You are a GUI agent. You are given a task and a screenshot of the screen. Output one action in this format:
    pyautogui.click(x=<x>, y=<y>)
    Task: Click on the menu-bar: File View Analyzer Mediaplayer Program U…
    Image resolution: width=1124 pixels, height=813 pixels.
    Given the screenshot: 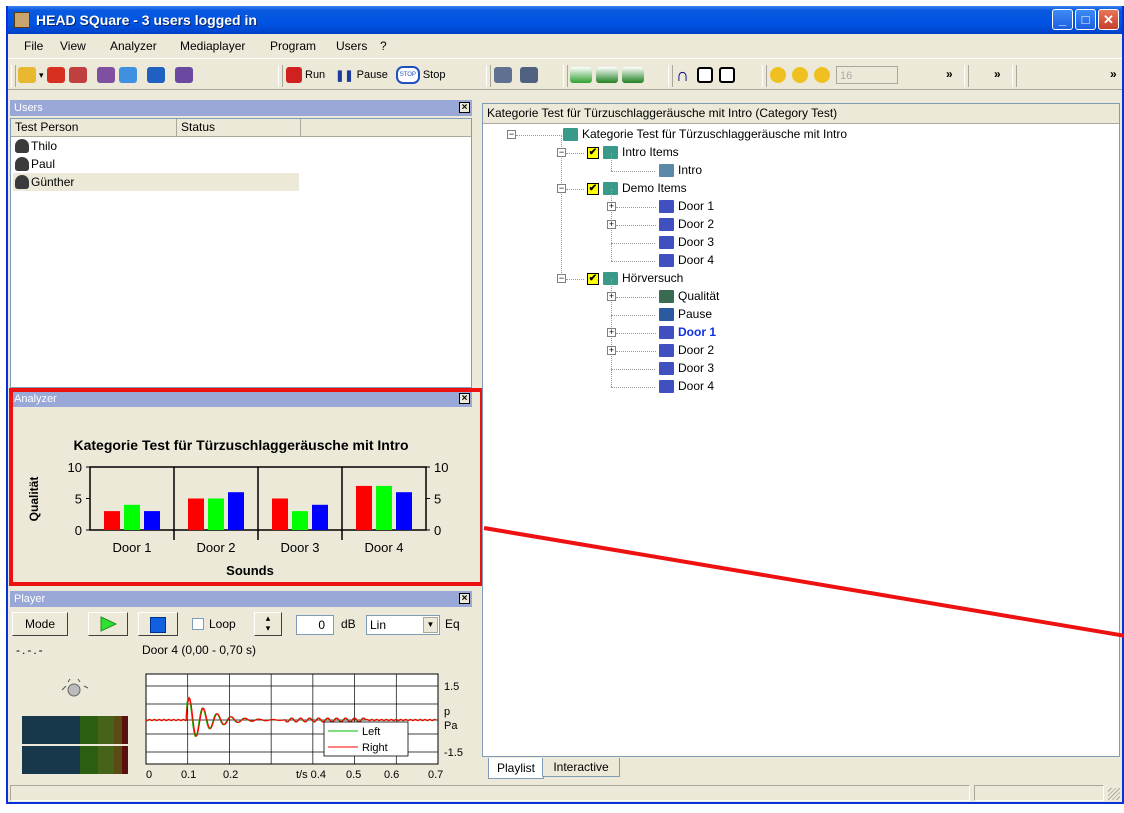 What is the action you would take?
    pyautogui.click(x=565, y=46)
    